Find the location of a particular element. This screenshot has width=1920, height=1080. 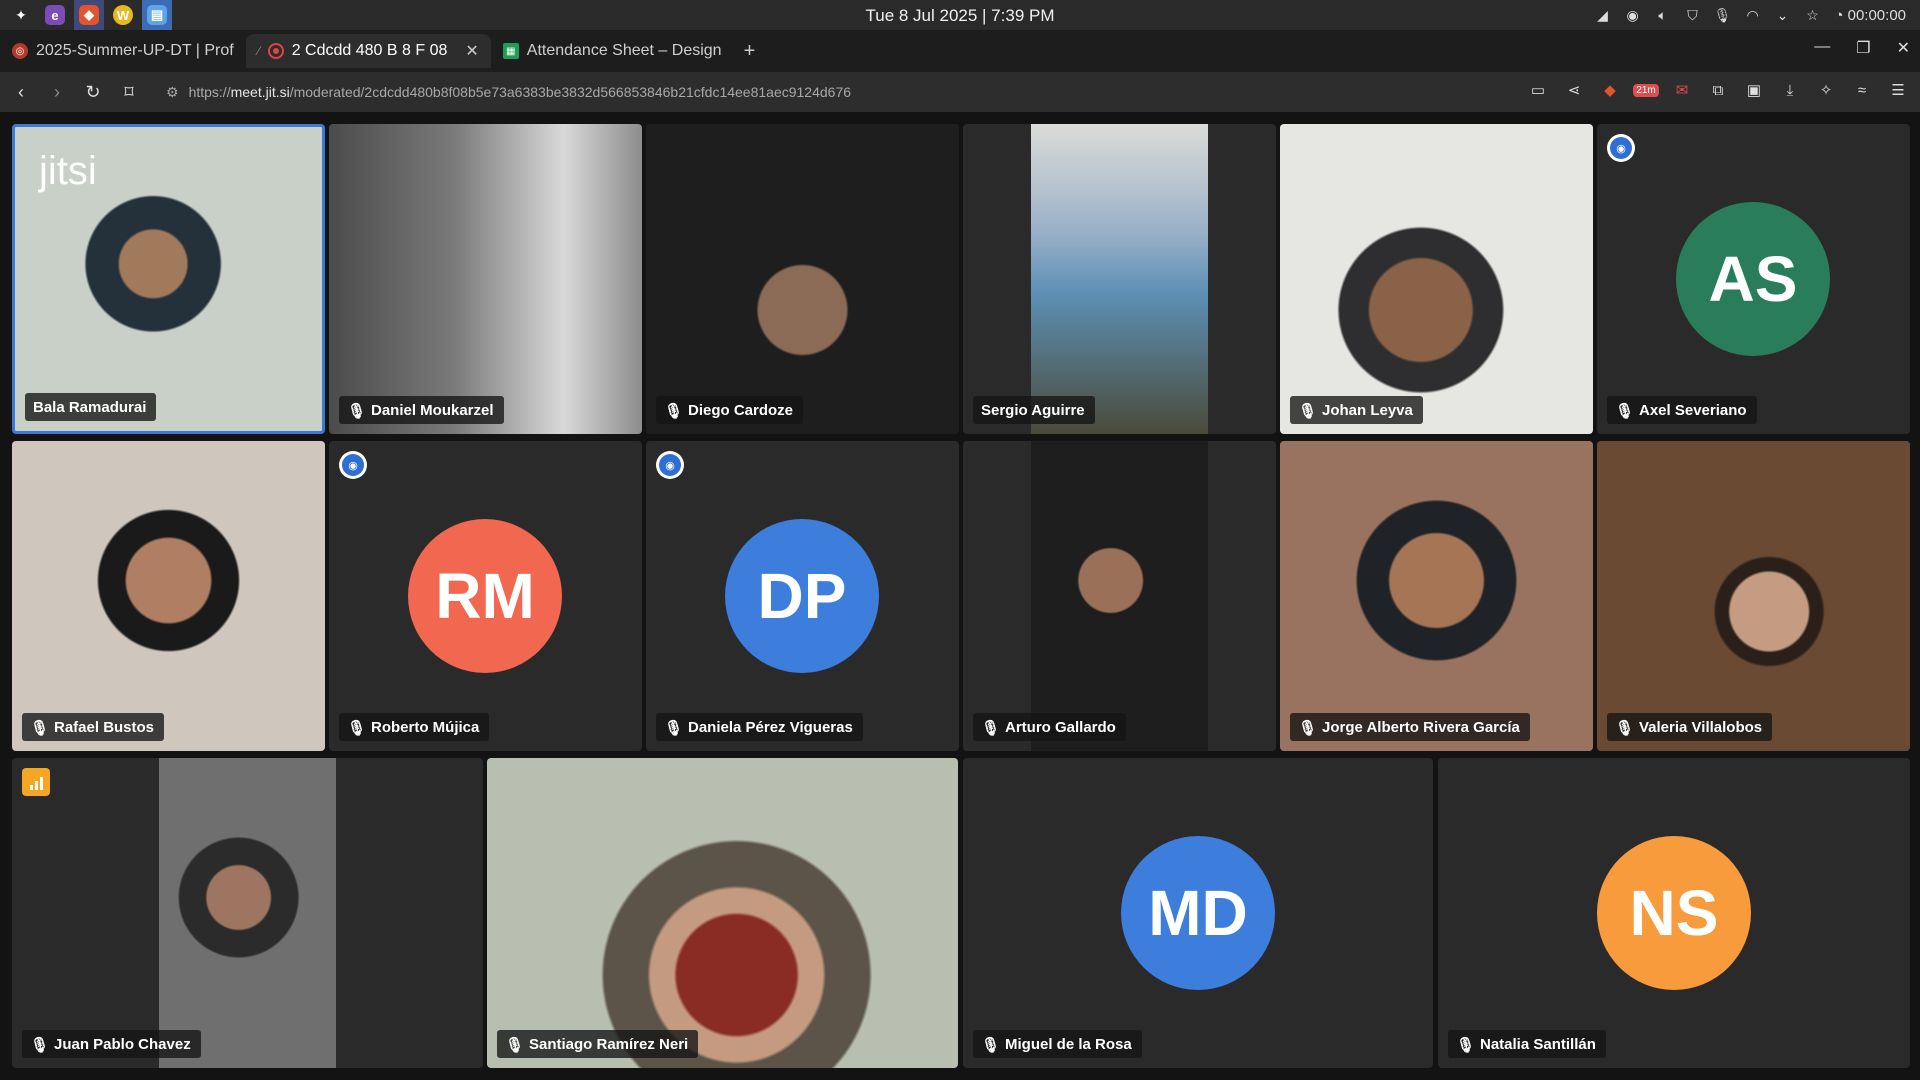

participant-tile: 🎙︎ Arturo Gallardo is located at coordinates (1119, 596).